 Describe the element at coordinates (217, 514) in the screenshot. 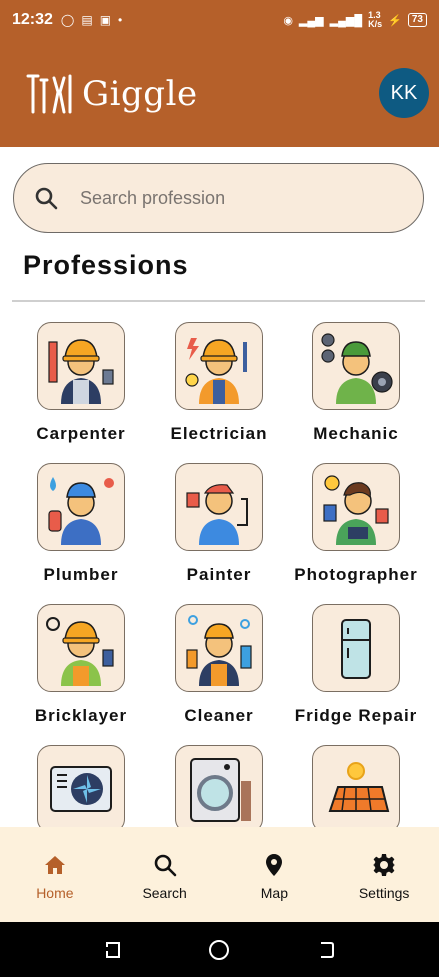

I see `painter-icon` at that location.